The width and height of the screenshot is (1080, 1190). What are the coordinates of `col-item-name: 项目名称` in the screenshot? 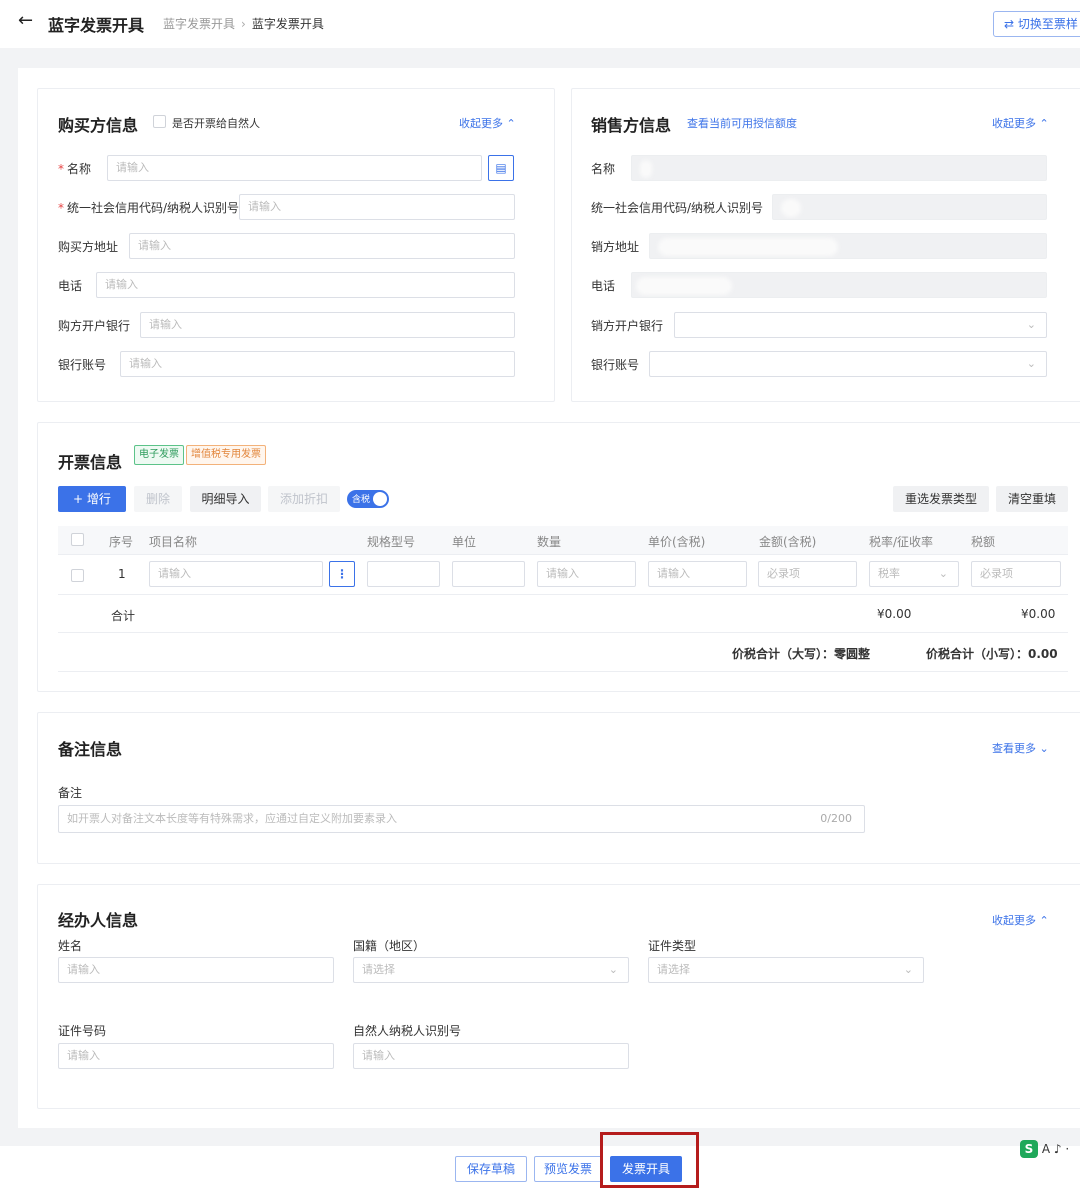 It's located at (173, 542).